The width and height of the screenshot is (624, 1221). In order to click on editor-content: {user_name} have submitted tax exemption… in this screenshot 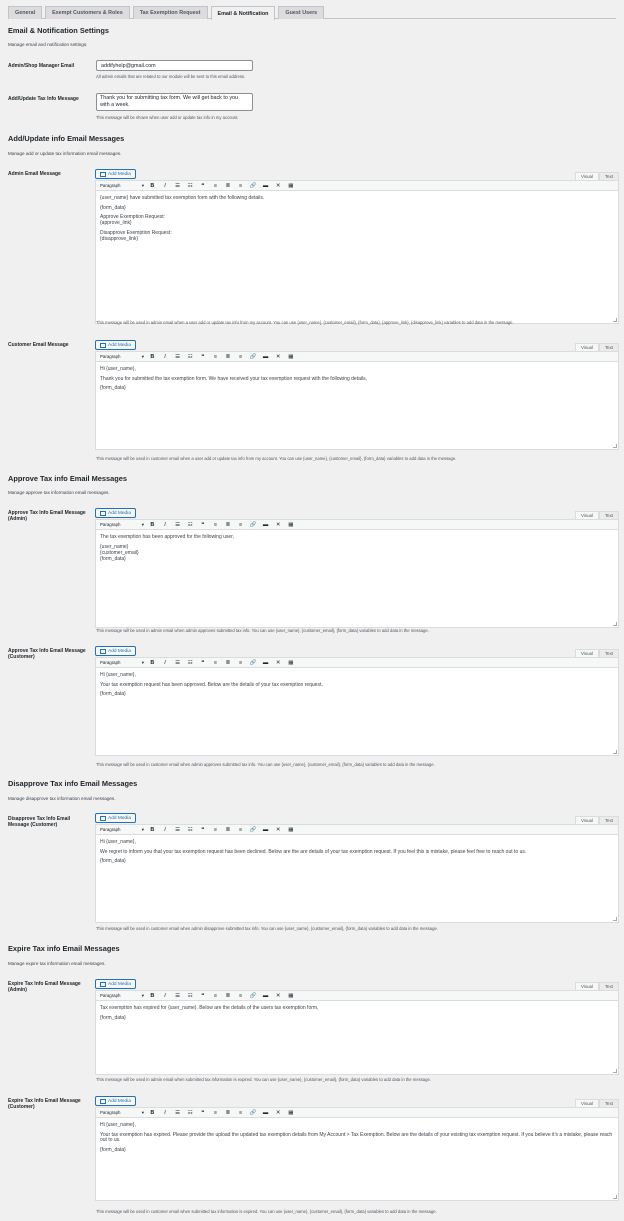, I will do `click(357, 257)`.